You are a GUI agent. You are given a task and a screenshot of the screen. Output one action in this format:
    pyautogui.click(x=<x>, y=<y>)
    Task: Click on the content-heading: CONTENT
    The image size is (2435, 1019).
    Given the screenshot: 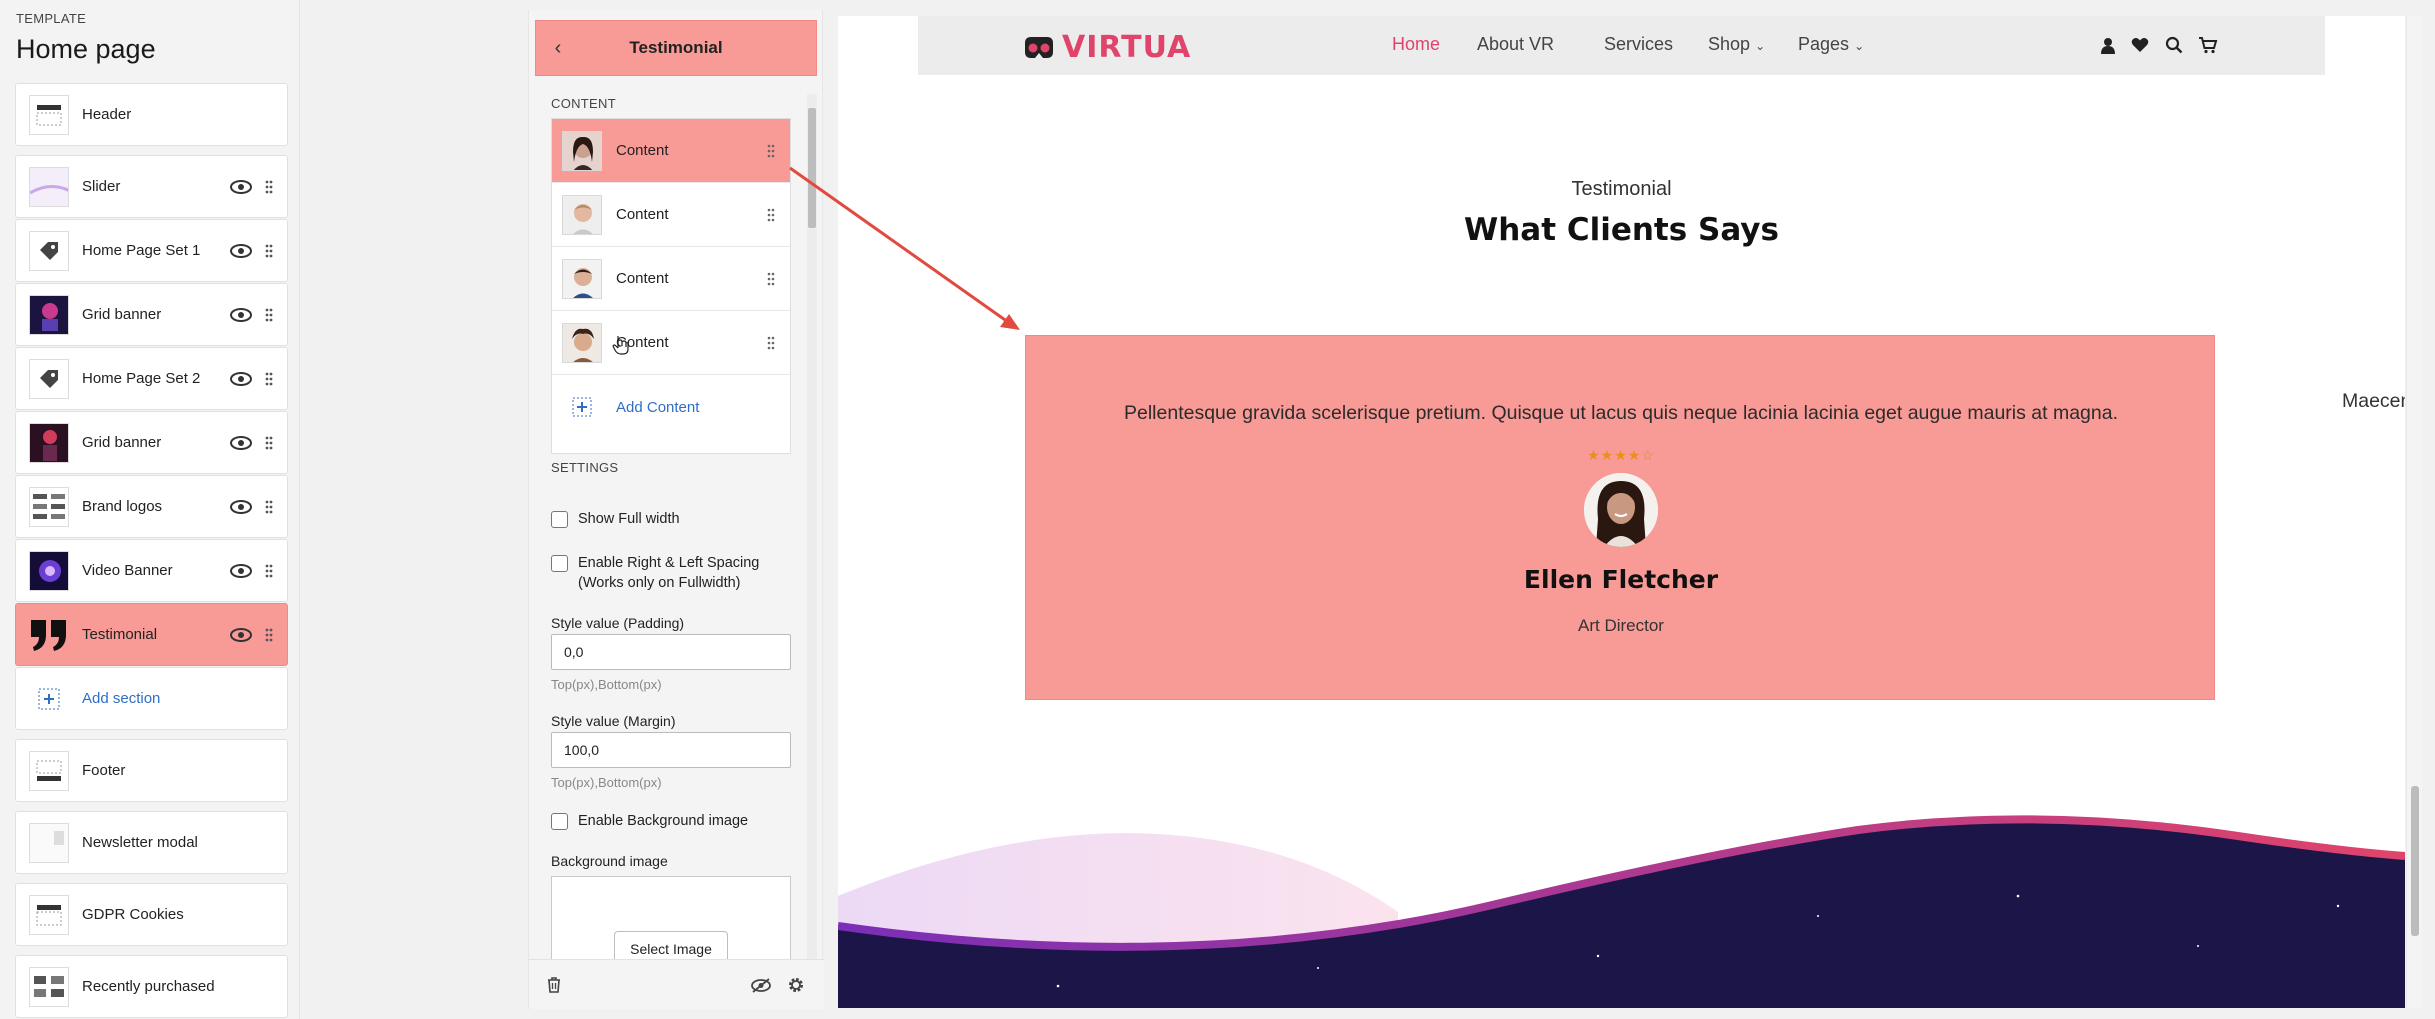 What is the action you would take?
    pyautogui.click(x=583, y=103)
    